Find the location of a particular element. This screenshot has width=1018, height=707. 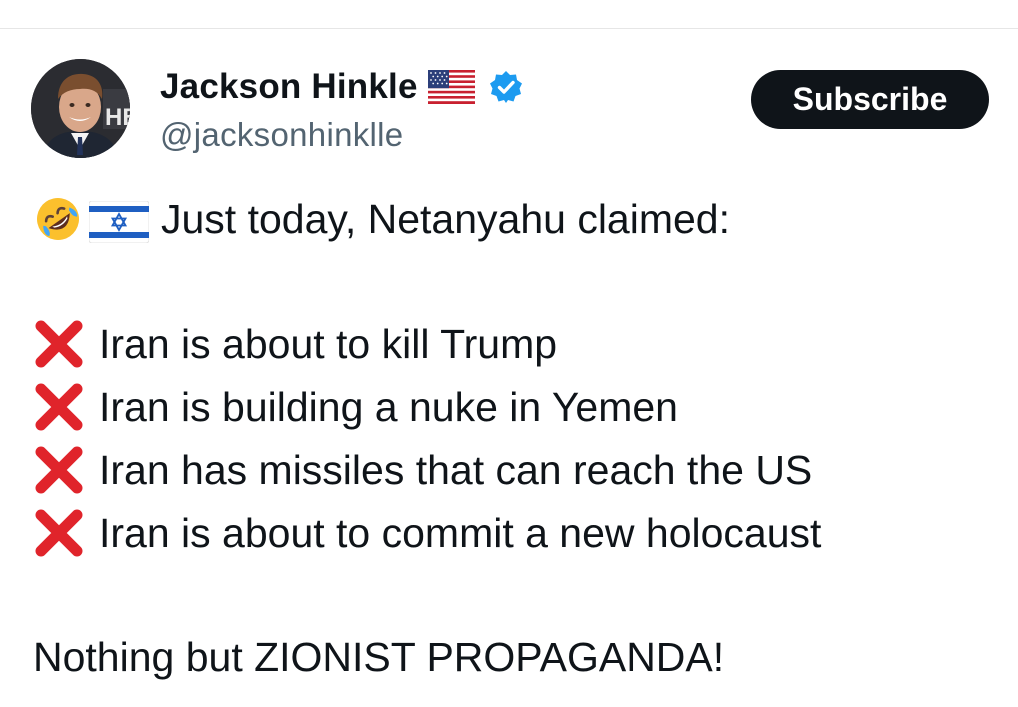

user-handle: @jacksonhinklle is located at coordinates (341, 135).